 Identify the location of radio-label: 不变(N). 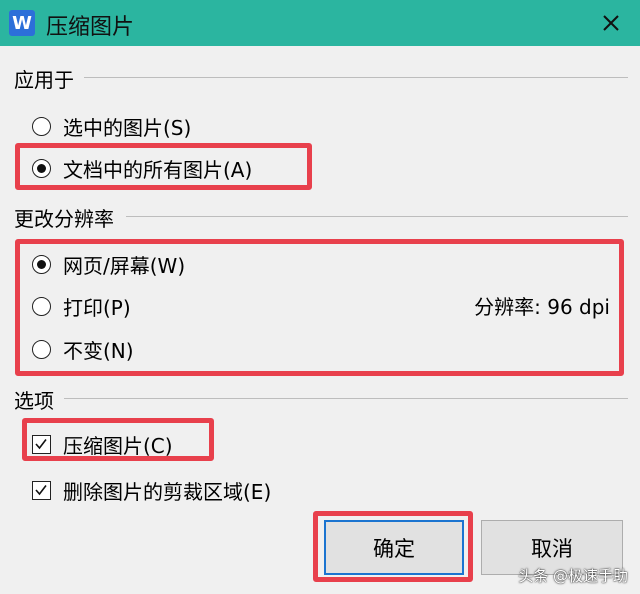
(98, 351).